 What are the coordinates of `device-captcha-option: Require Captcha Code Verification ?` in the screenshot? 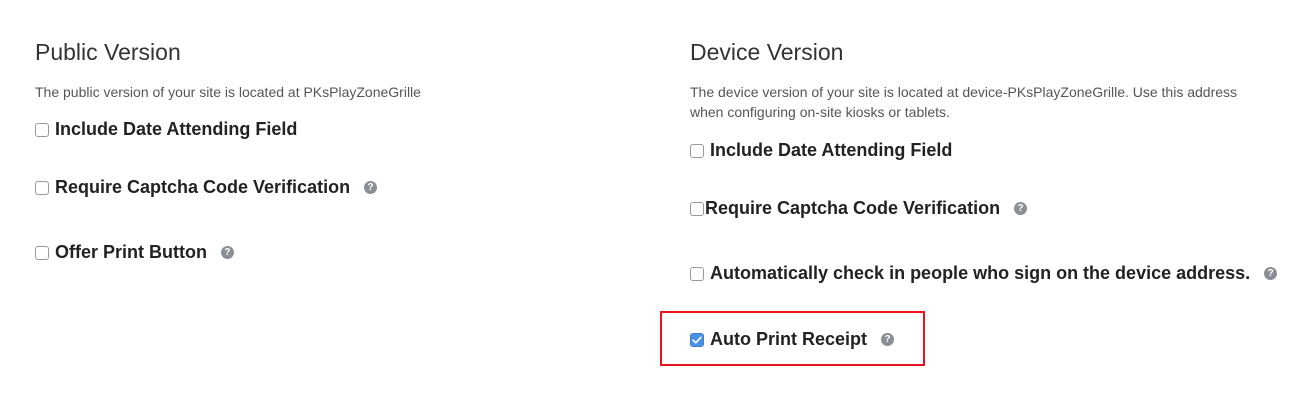 It's located at (859, 208).